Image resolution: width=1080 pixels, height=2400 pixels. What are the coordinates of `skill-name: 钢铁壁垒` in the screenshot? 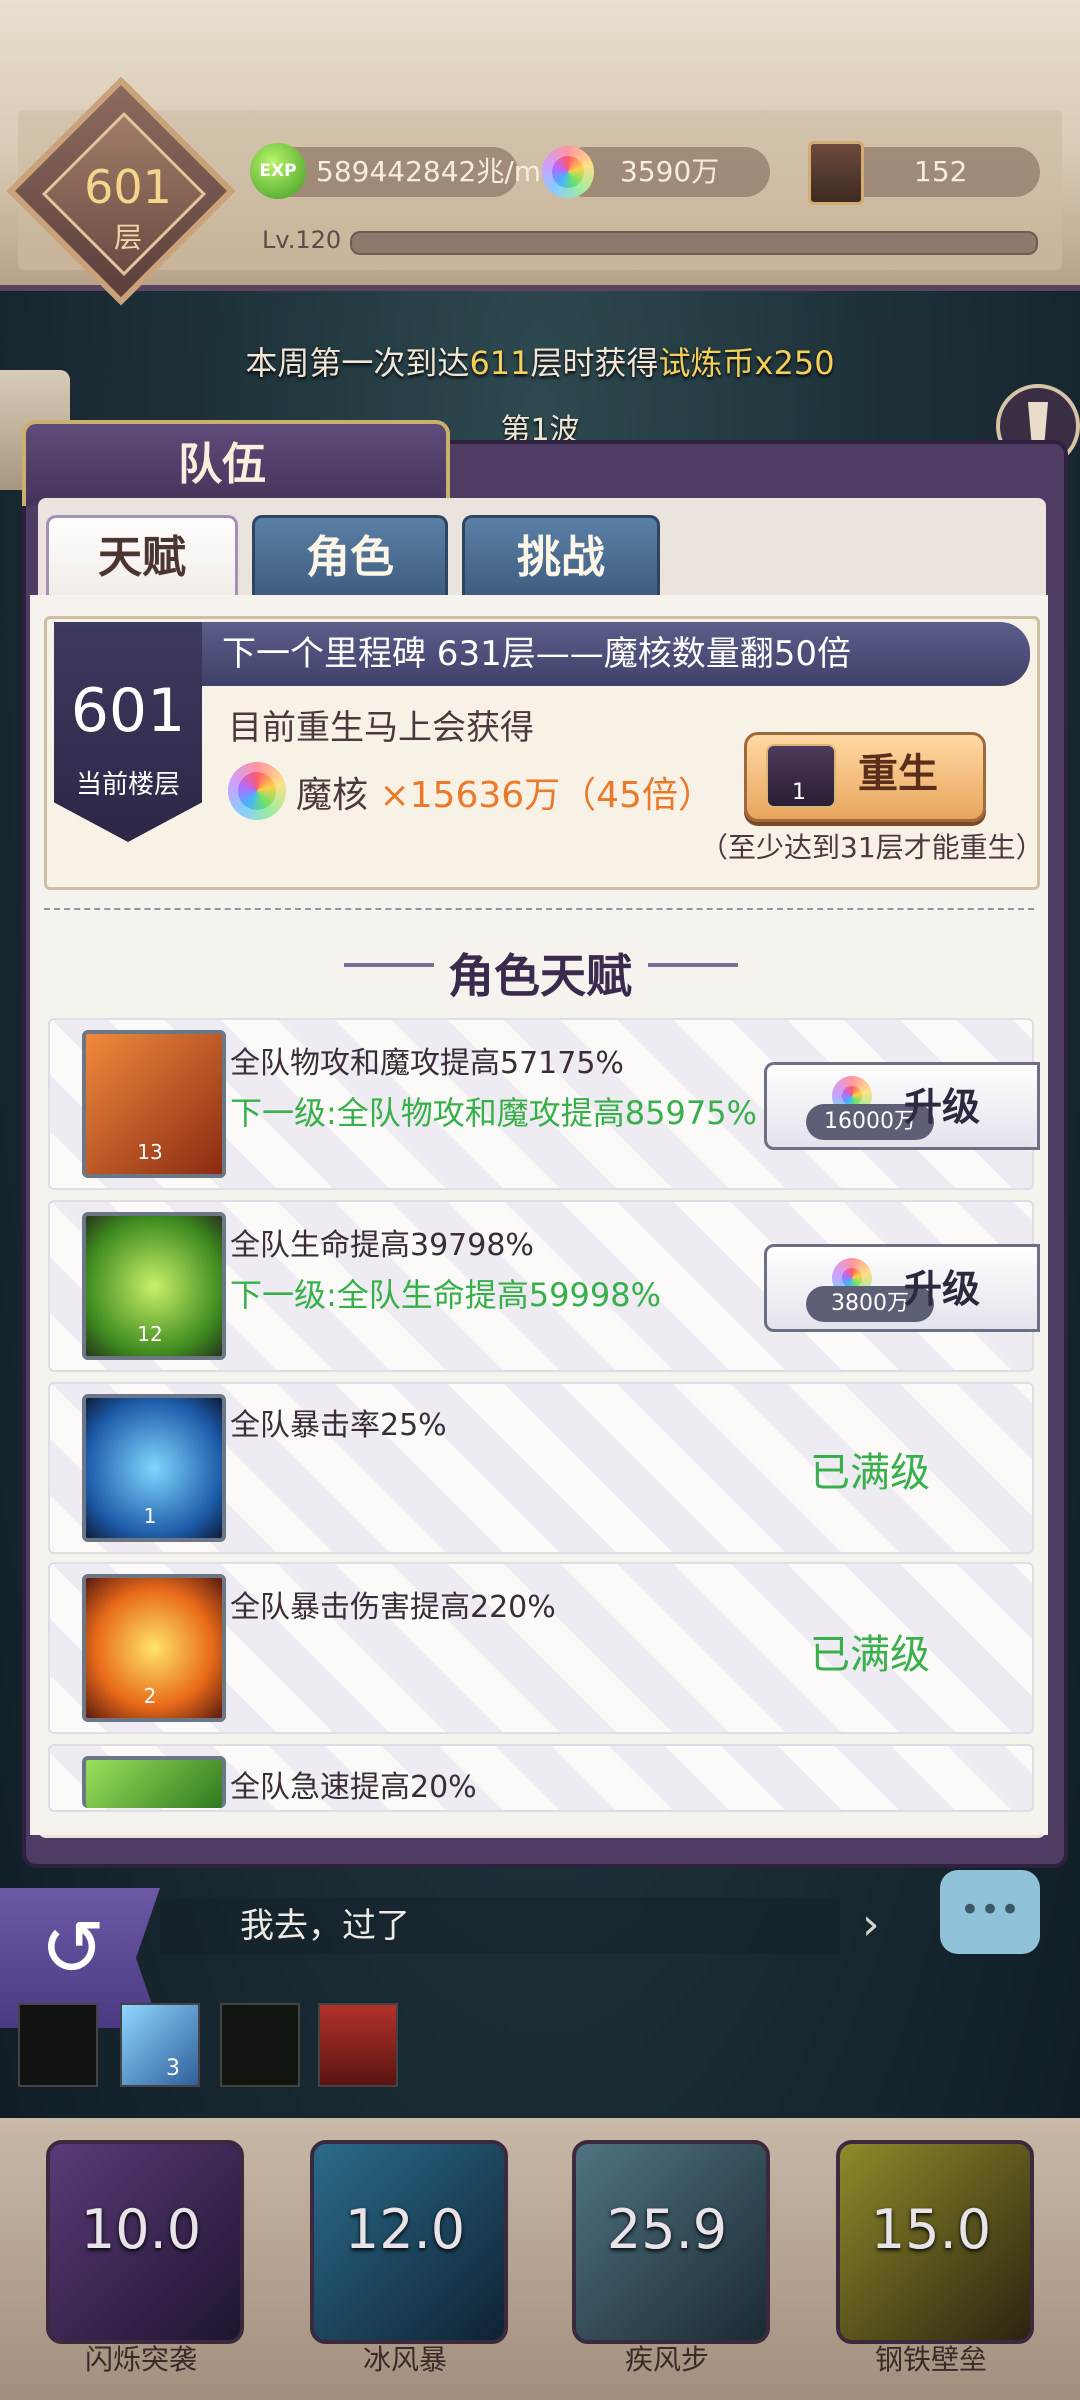 It's located at (930, 2359).